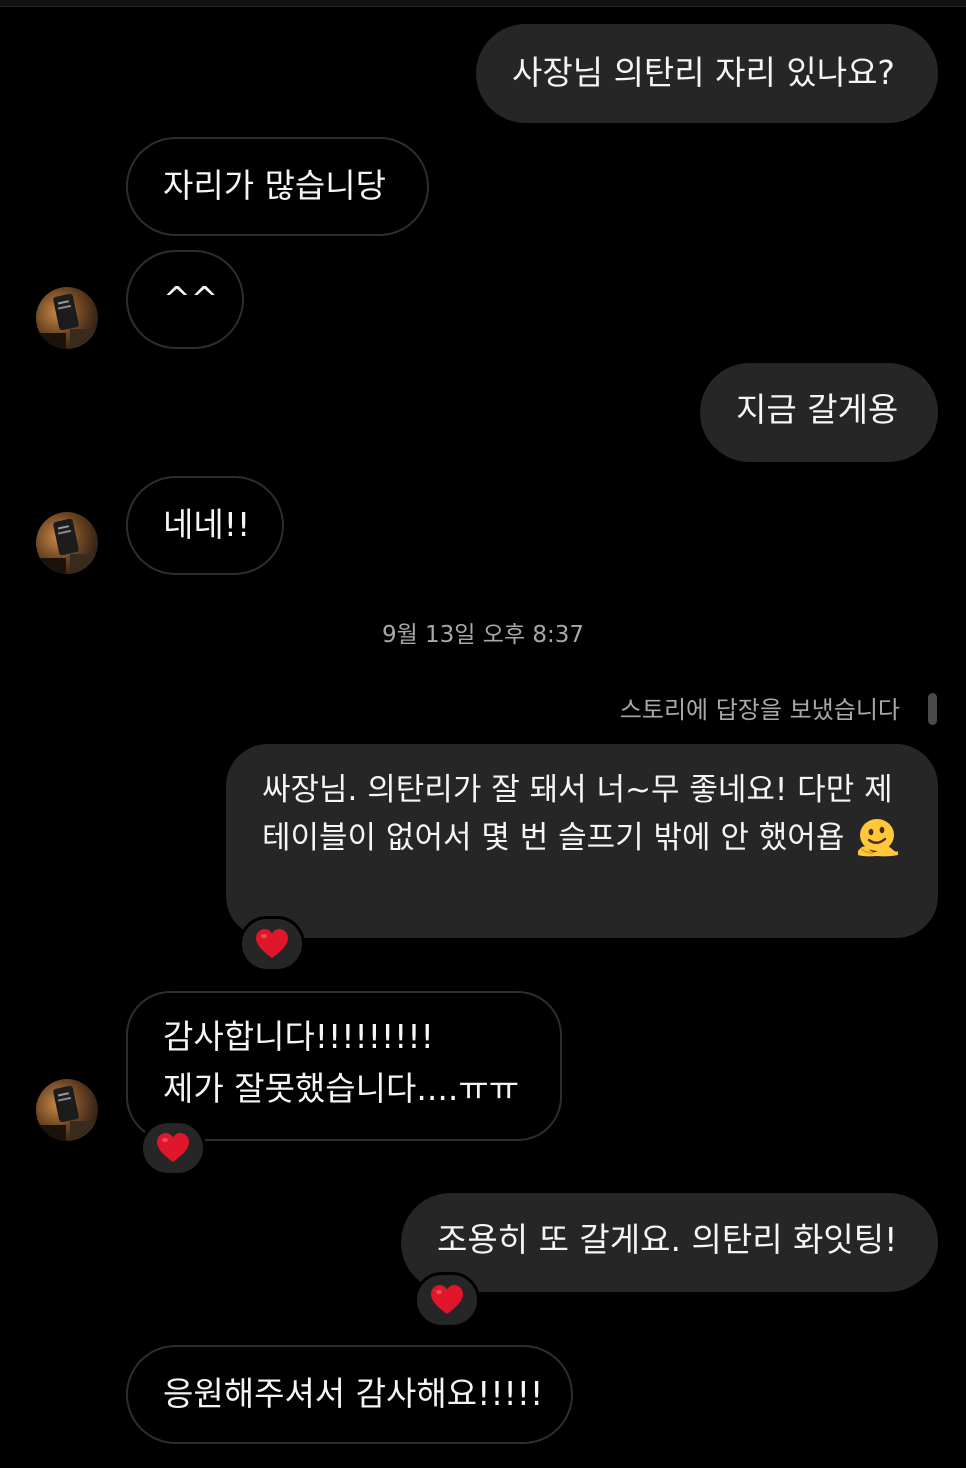 The height and width of the screenshot is (1468, 966). I want to click on message-bubble-incoming: 자리가 많습니당, so click(277, 186).